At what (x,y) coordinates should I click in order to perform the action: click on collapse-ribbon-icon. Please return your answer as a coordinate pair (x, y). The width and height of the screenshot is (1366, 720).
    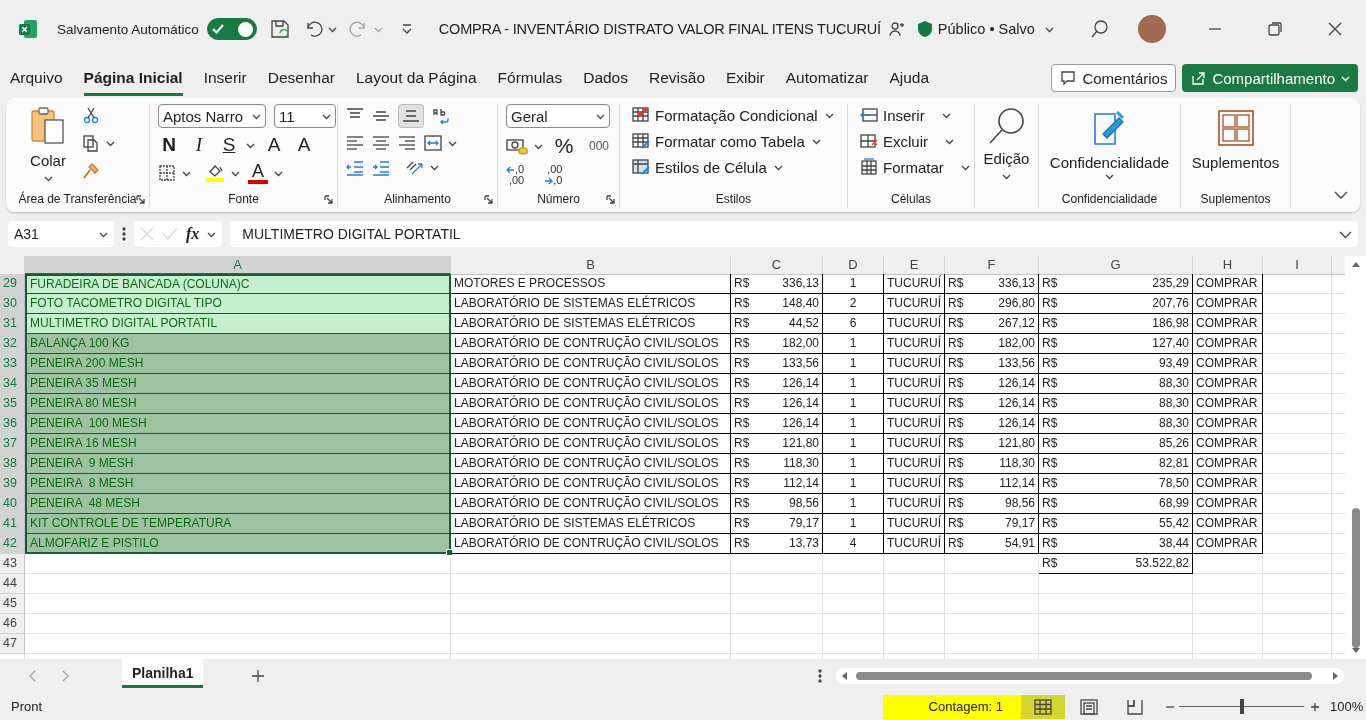
    Looking at the image, I should click on (1341, 195).